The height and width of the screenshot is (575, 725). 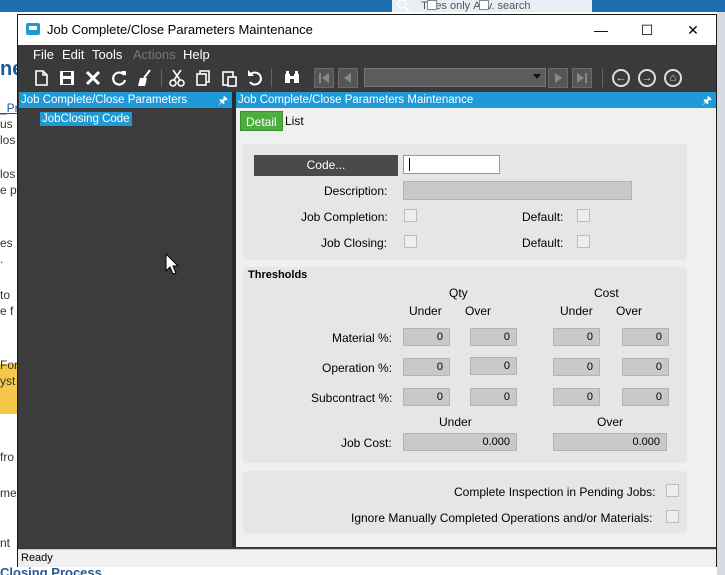 What do you see at coordinates (606, 293) in the screenshot?
I see `cost-header: Cost` at bounding box center [606, 293].